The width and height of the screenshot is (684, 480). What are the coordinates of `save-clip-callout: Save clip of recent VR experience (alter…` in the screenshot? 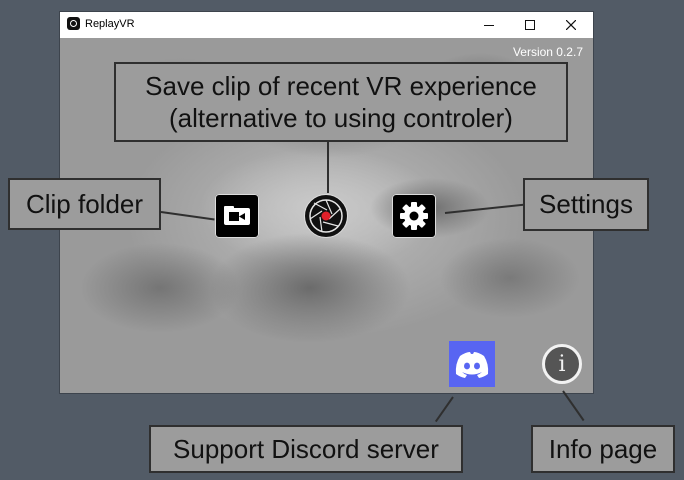 It's located at (341, 102).